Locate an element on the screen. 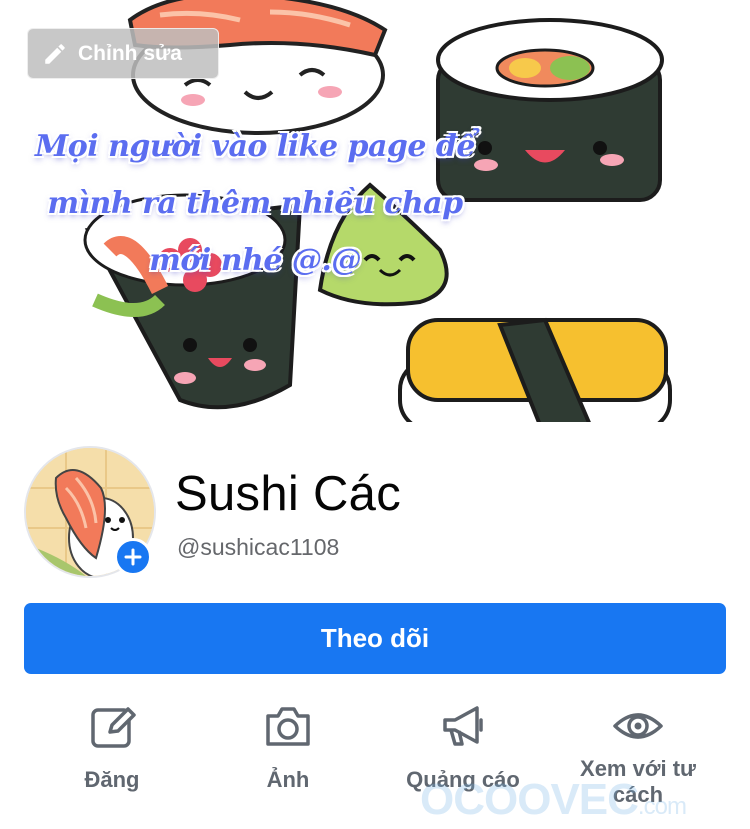 The image size is (750, 829). watermark: OCOOVEC.com is located at coordinates (553, 800).